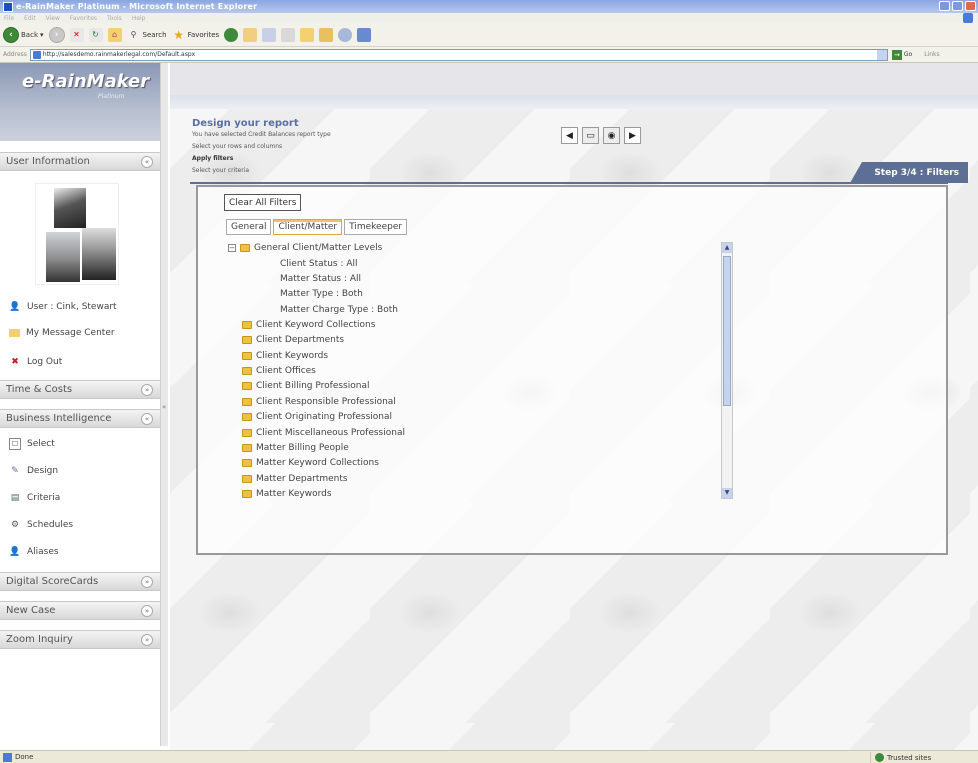  Describe the element at coordinates (80, 389) in the screenshot. I see `section-time-costs: Time & Costs »` at that location.